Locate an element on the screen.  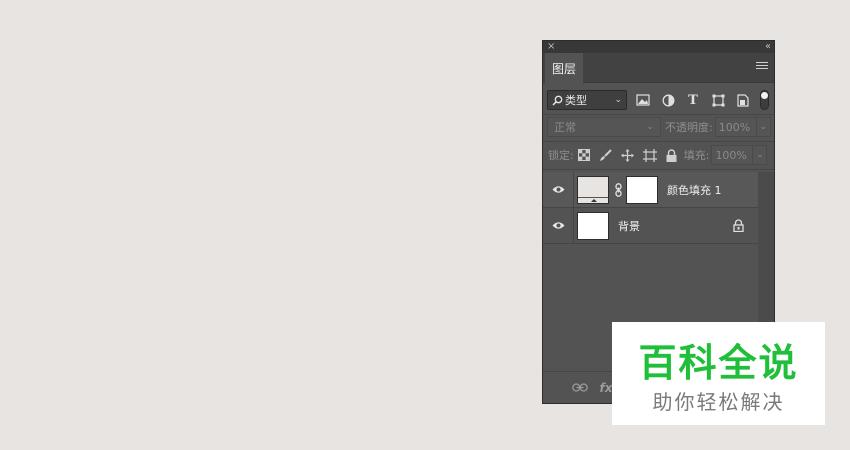
smartobject-filter-icon is located at coordinates (743, 100).